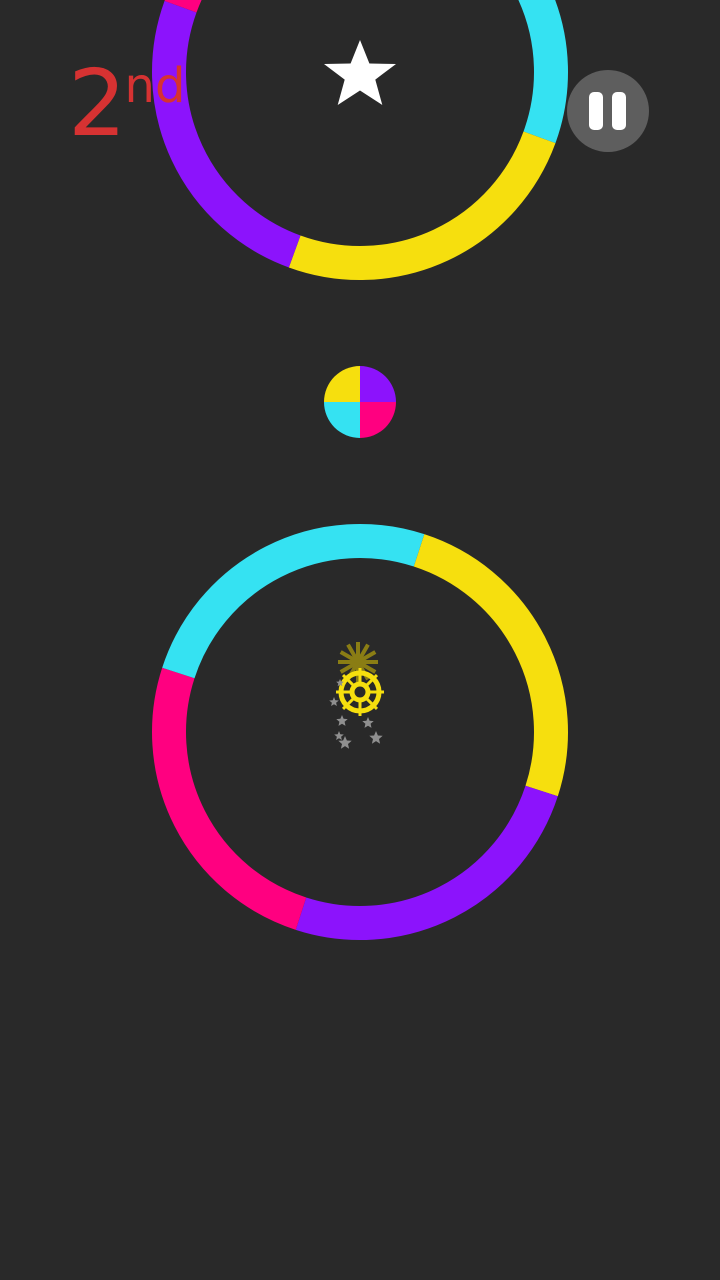  What do you see at coordinates (422, 205) in the screenshot?
I see `top-ring-segment-yellow` at bounding box center [422, 205].